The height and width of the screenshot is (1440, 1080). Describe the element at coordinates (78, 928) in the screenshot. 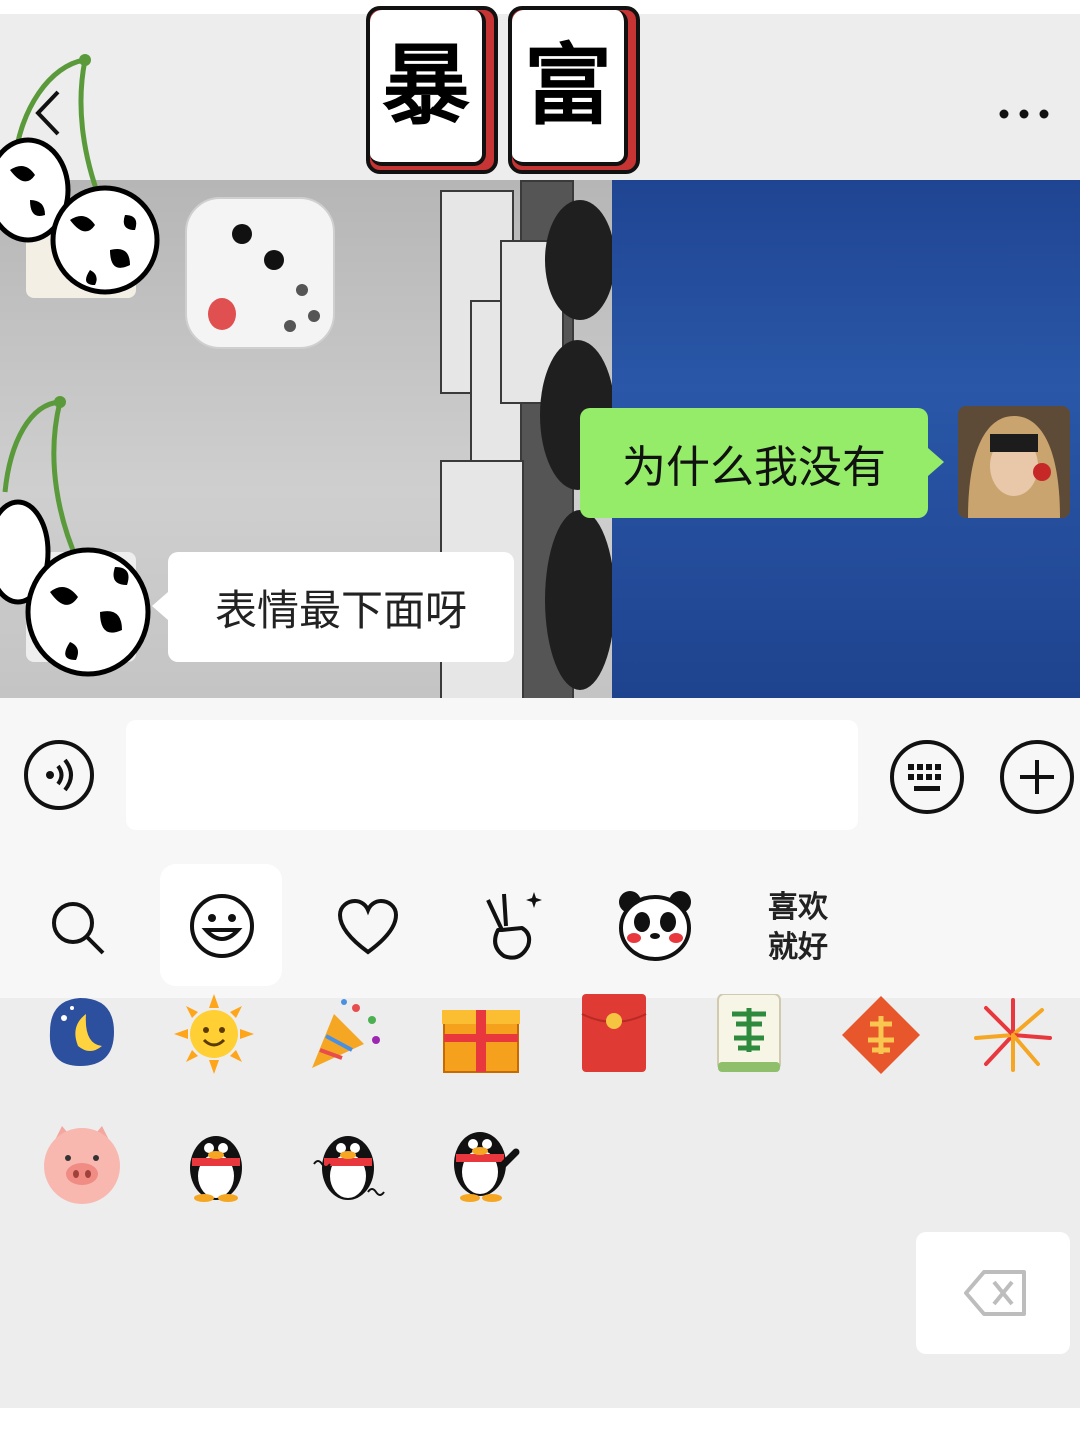

I see `search-icon` at that location.